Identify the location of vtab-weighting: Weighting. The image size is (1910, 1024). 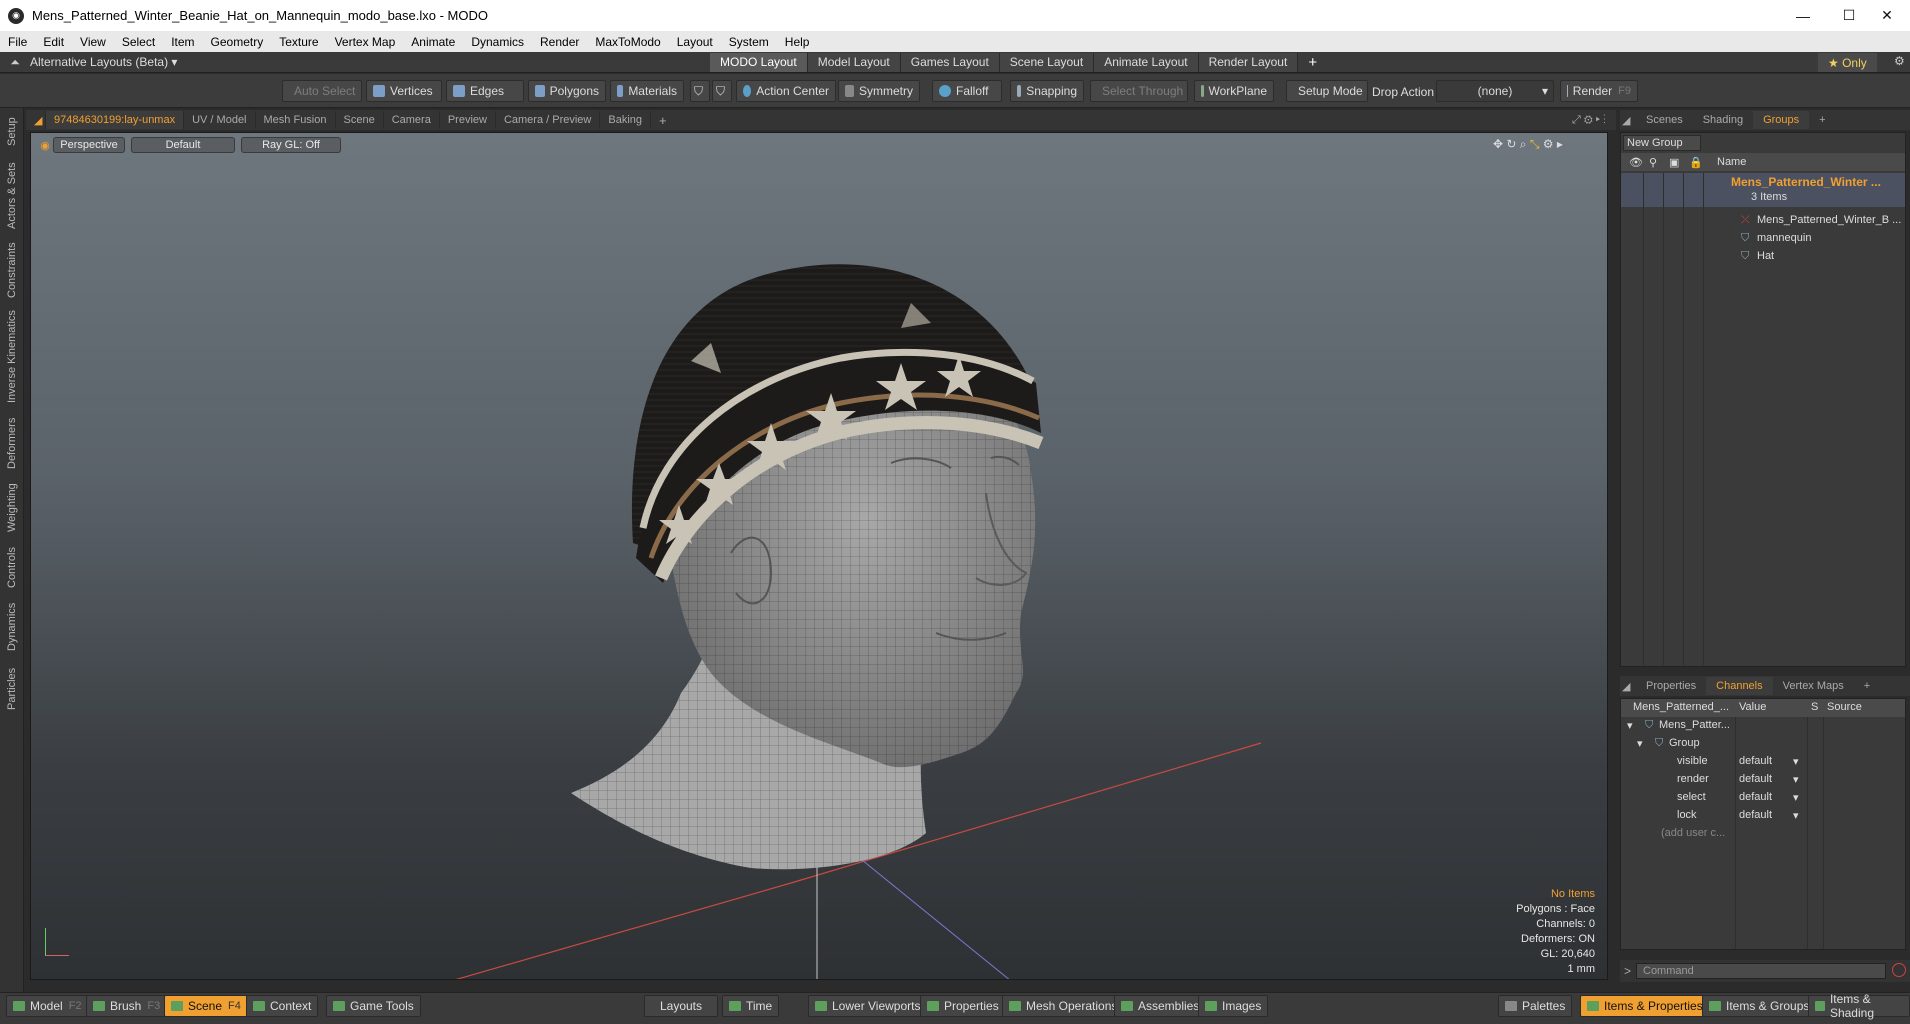
(12, 508).